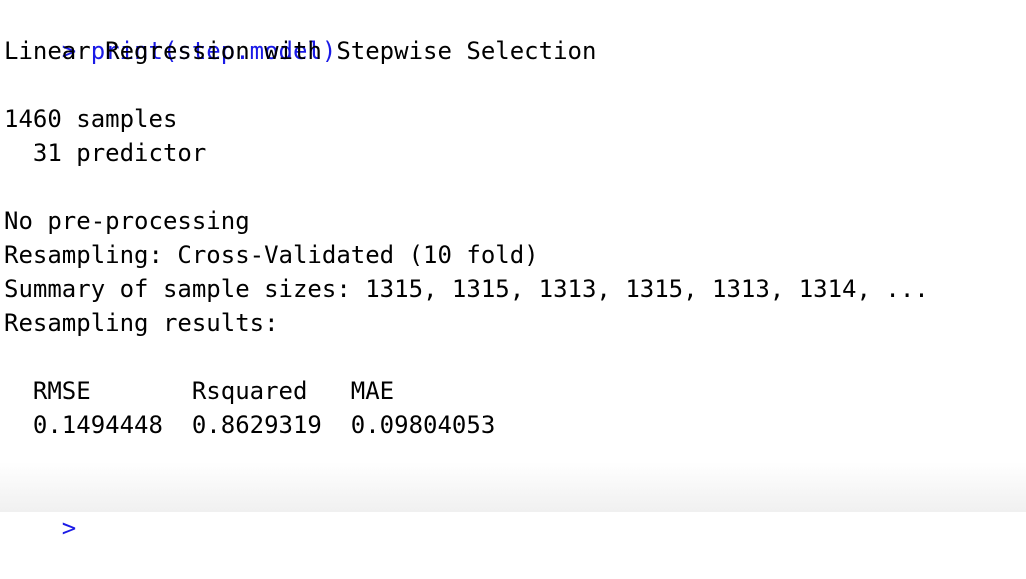 Image resolution: width=1026 pixels, height=579 pixels. What do you see at coordinates (170, 32) in the screenshot?
I see `command-line: > print(step.model)` at bounding box center [170, 32].